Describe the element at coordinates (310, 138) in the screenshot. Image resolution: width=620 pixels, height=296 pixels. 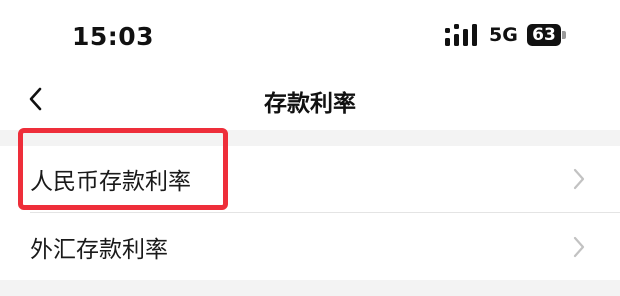
I see `section-separator-top` at that location.